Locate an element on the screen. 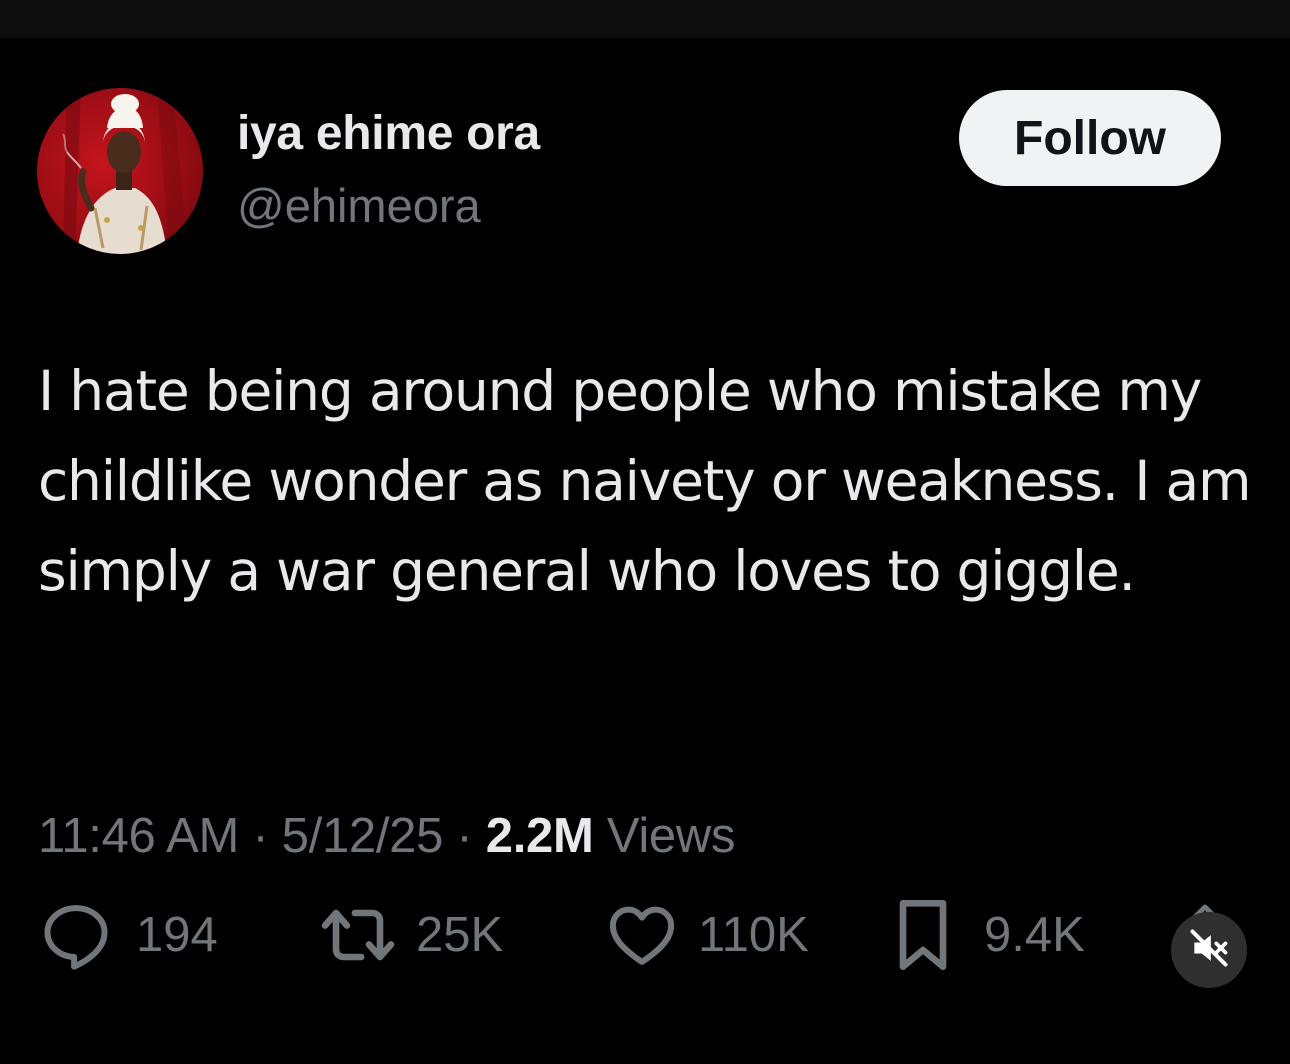 This screenshot has height=1064, width=1290. muted-speaker-icon is located at coordinates (1209, 950).